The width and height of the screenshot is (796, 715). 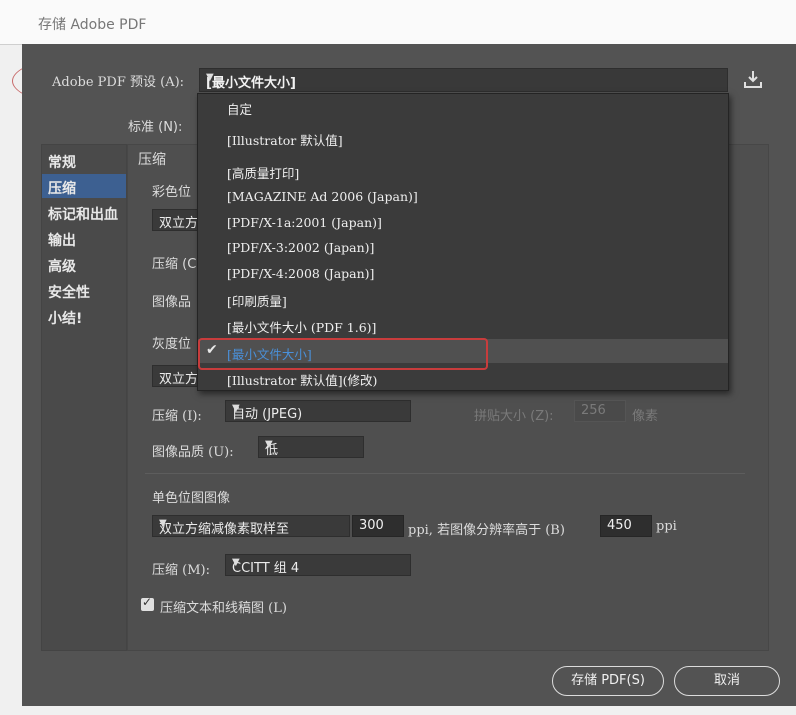 What do you see at coordinates (514, 416) in the screenshot?
I see `tile-size-label: 拼贴大小 (Z):` at bounding box center [514, 416].